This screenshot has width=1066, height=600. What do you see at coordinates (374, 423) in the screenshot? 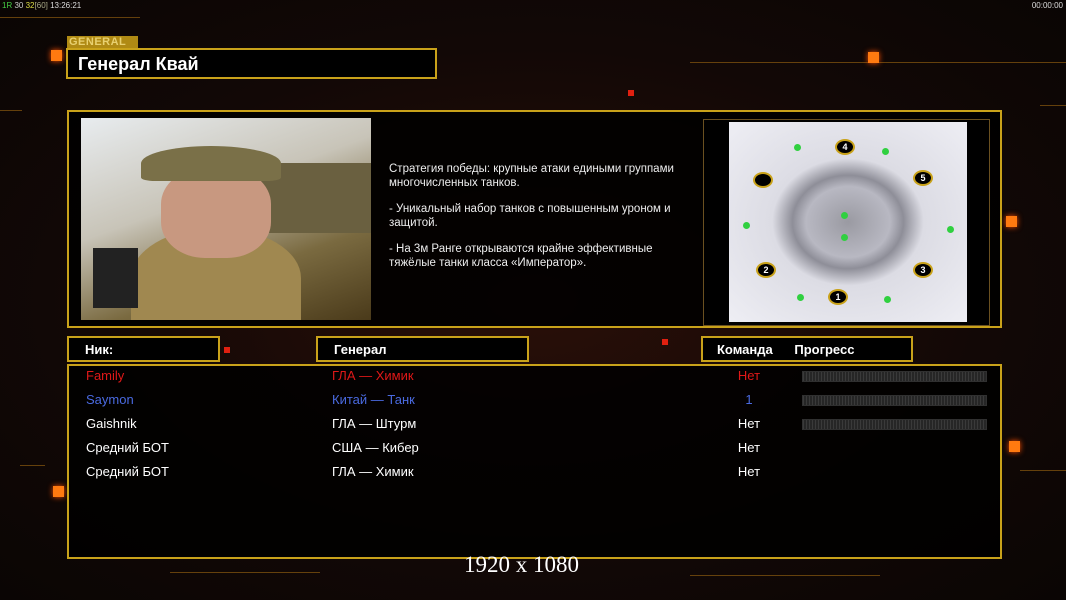
I see `player-general: ГЛА — Штурм` at bounding box center [374, 423].